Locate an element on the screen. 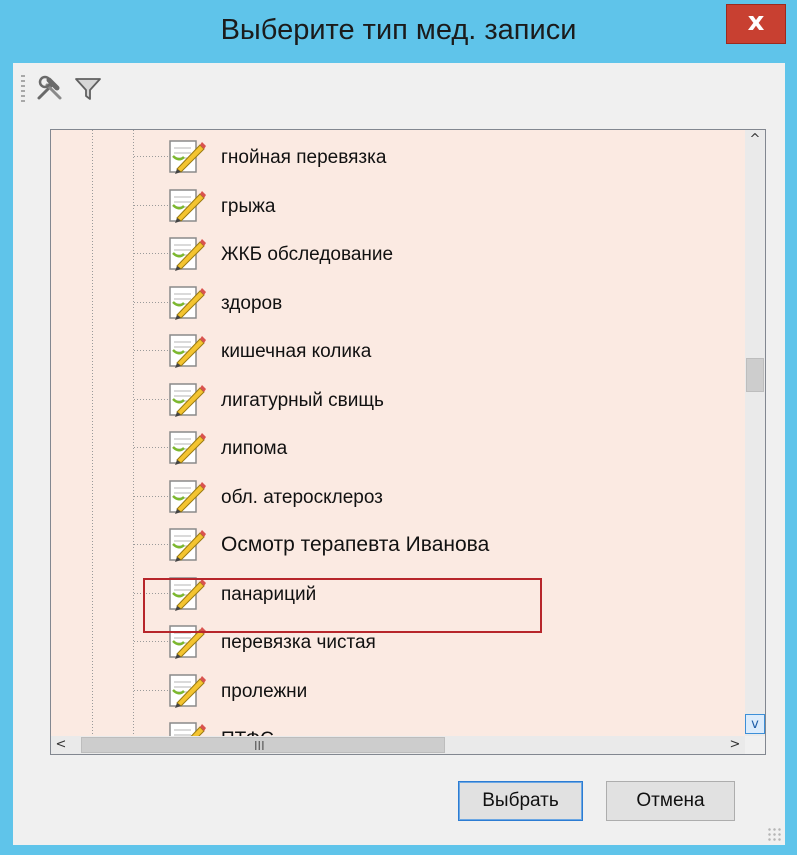 Image resolution: width=797 pixels, height=855 pixels. horizontal-scroll-thumb: III is located at coordinates (263, 745).